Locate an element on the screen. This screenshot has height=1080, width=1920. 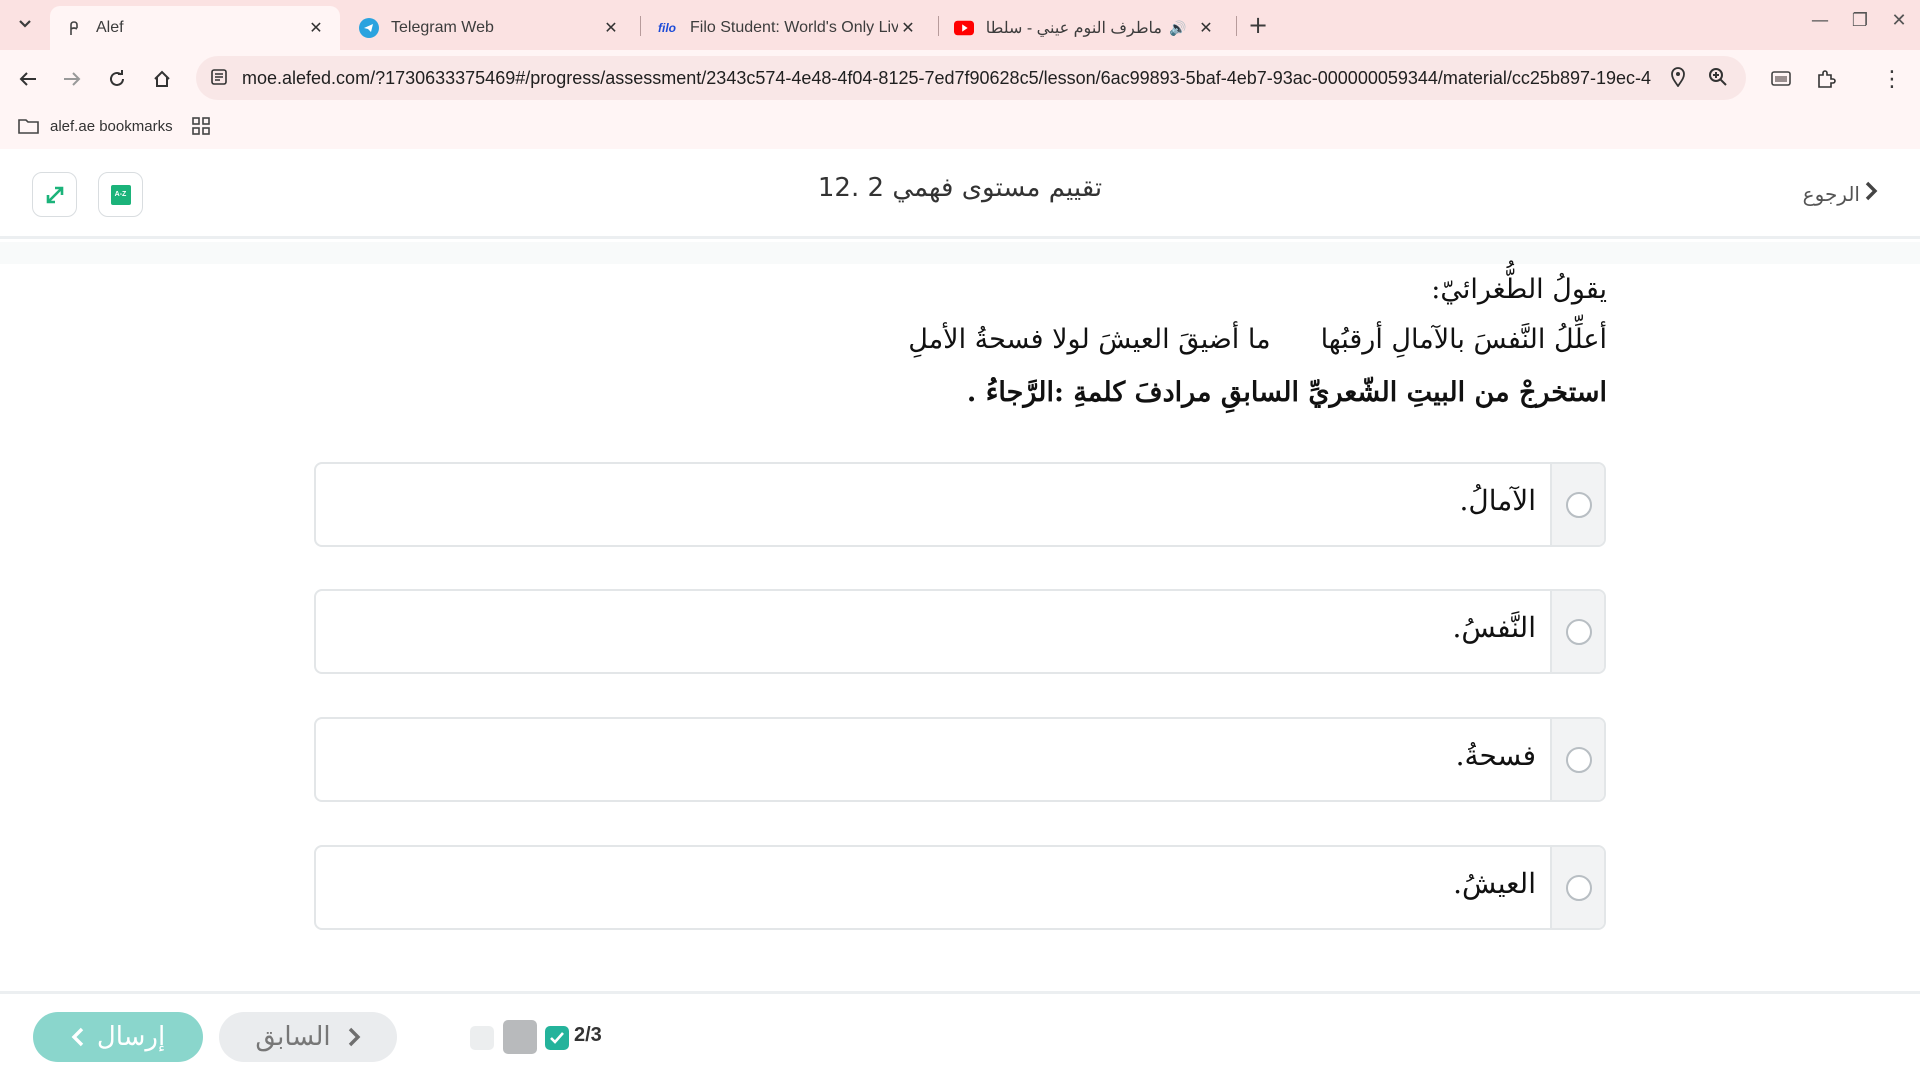
checkmark-icon is located at coordinates (557, 1038).